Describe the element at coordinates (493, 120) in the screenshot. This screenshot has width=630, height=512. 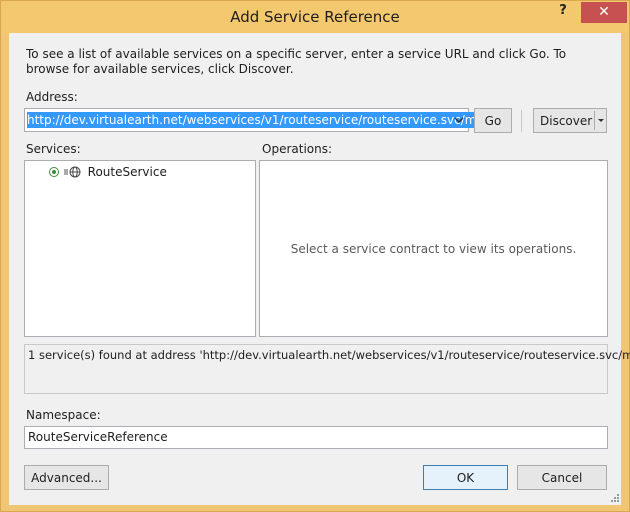
I see `go-button: Go` at that location.